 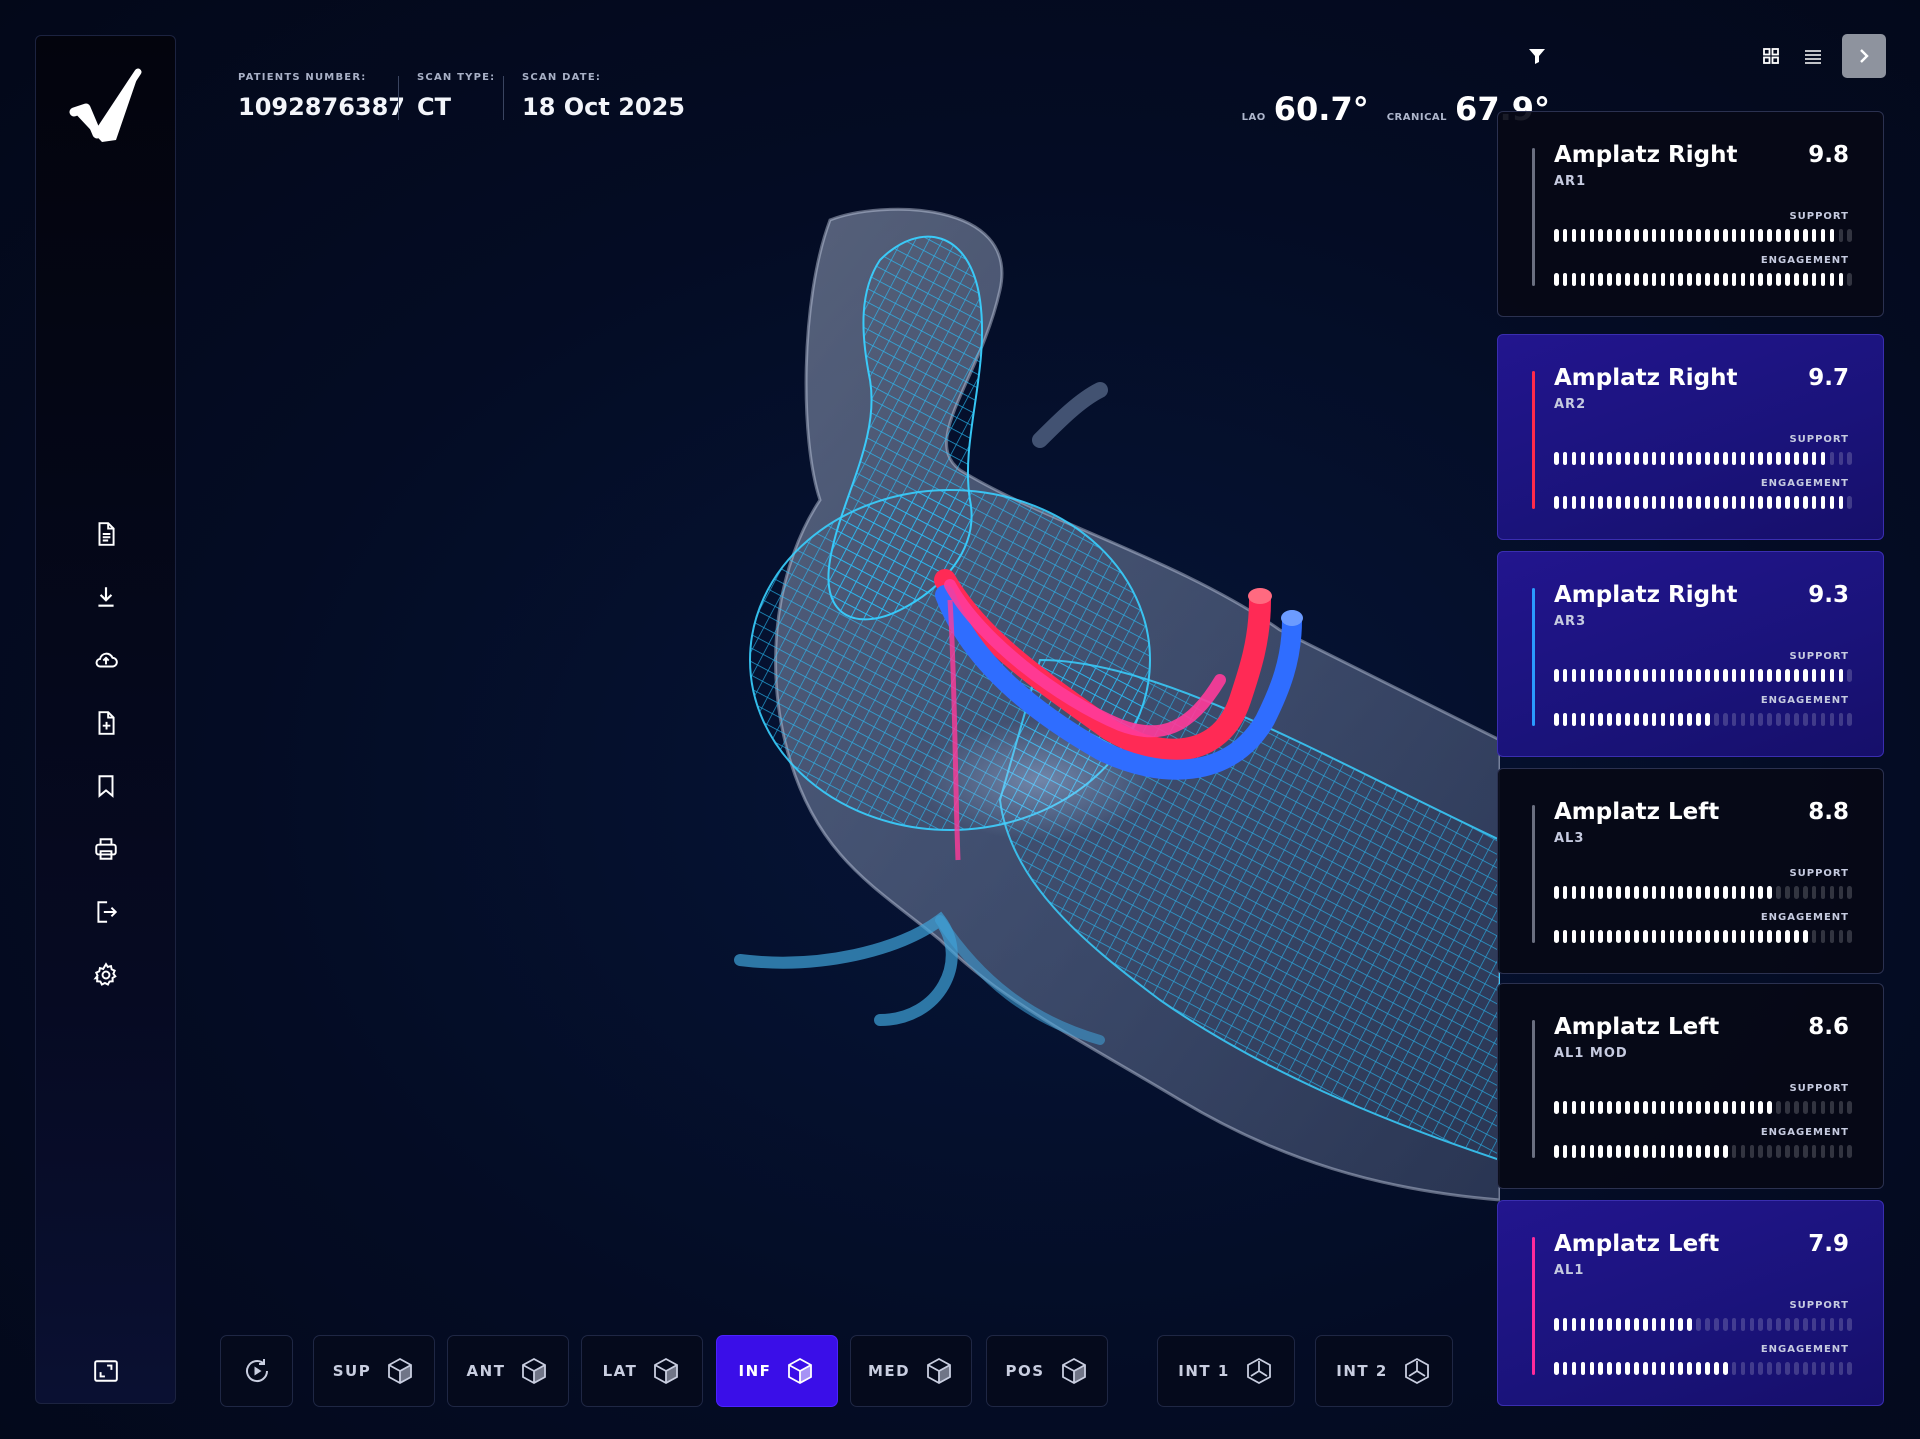 I want to click on view-button-ant: ANT, so click(x=508, y=1371).